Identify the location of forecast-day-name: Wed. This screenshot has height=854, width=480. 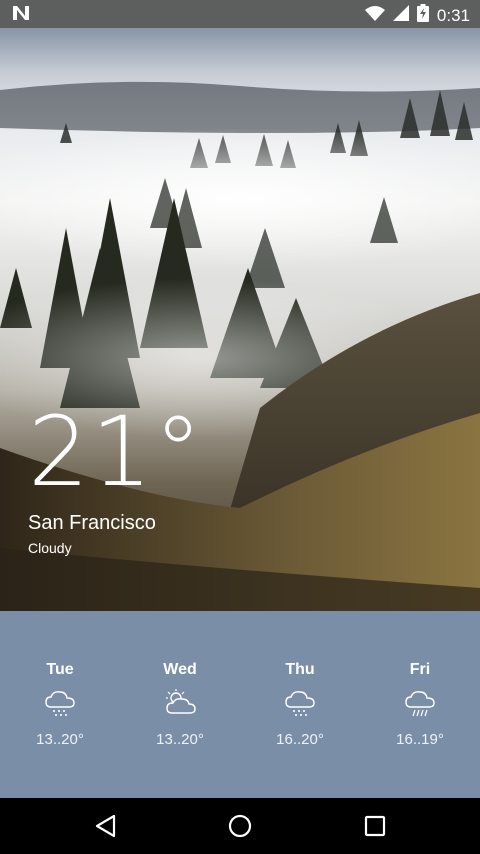
(180, 669).